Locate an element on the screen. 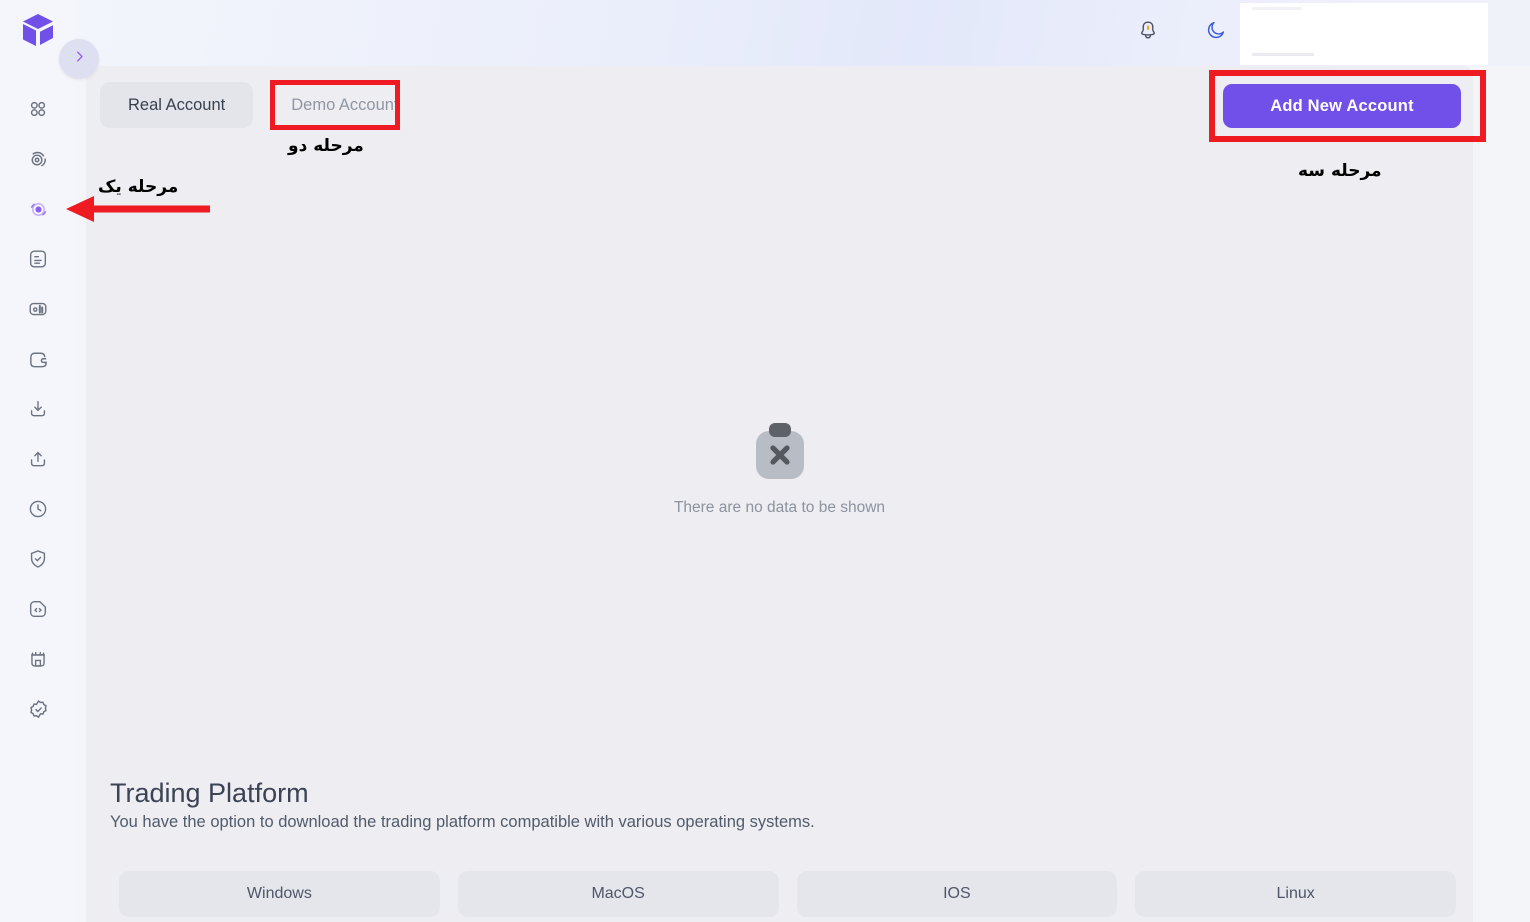  sidebar-item-accounts is located at coordinates (38, 209).